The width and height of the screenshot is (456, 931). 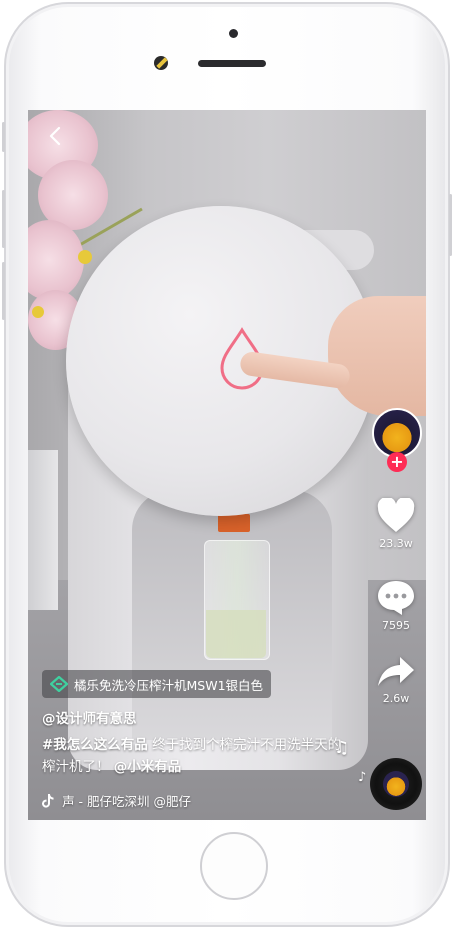 What do you see at coordinates (89, 717) in the screenshot?
I see `author-name: @设计师有意思` at bounding box center [89, 717].